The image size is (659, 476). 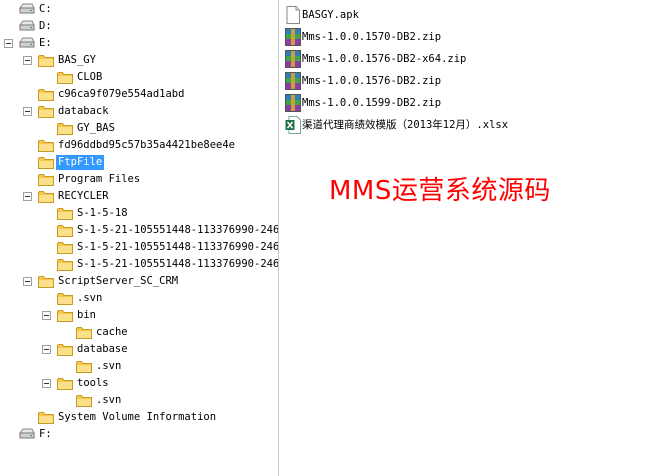 What do you see at coordinates (137, 417) in the screenshot?
I see `tree-item-label: System Volume Information` at bounding box center [137, 417].